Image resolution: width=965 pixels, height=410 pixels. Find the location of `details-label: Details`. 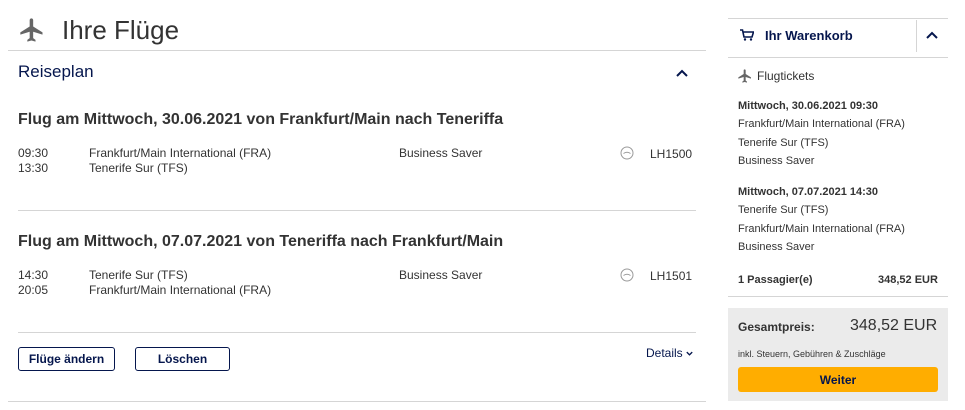

details-label: Details is located at coordinates (664, 353).